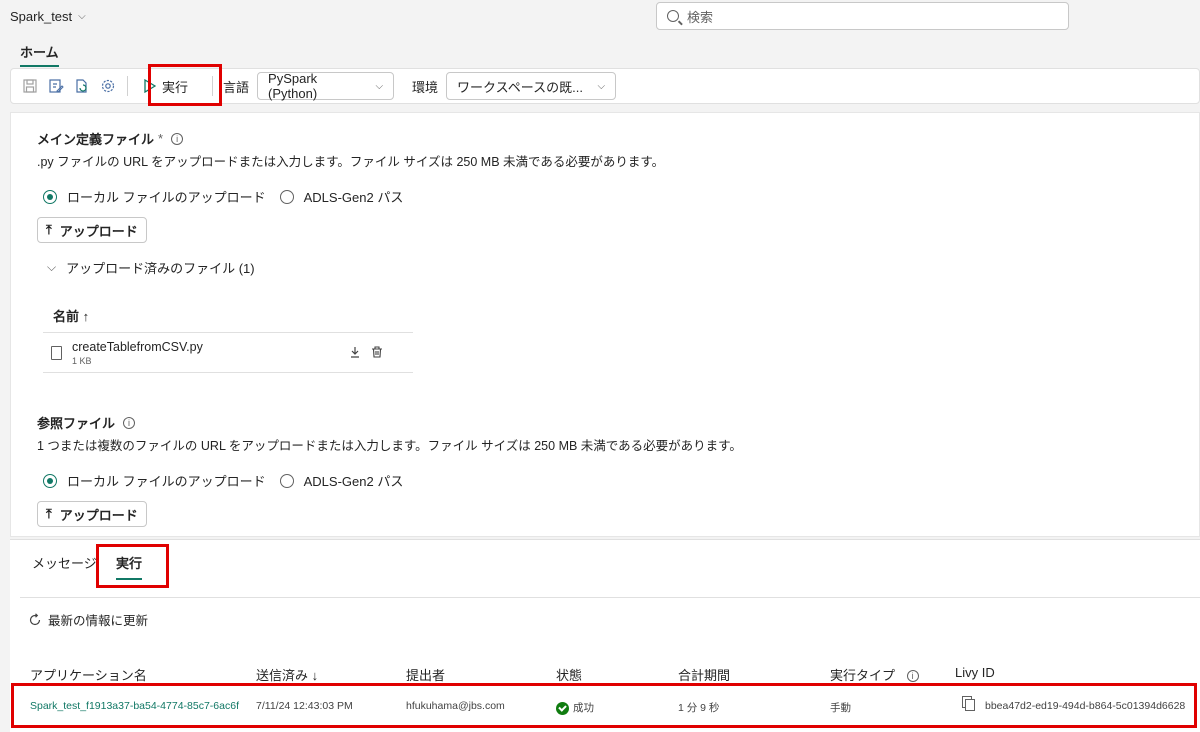 This screenshot has width=1200, height=732. Describe the element at coordinates (862, 16) in the screenshot. I see `search-box: 検索` at that location.